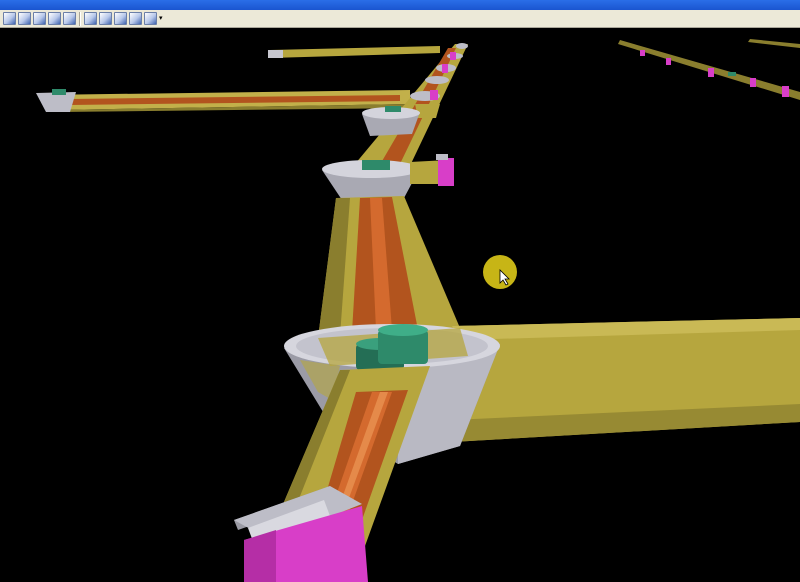 The height and width of the screenshot is (582, 800). What do you see at coordinates (120, 18) in the screenshot?
I see `view-iso-3-icon` at bounding box center [120, 18].